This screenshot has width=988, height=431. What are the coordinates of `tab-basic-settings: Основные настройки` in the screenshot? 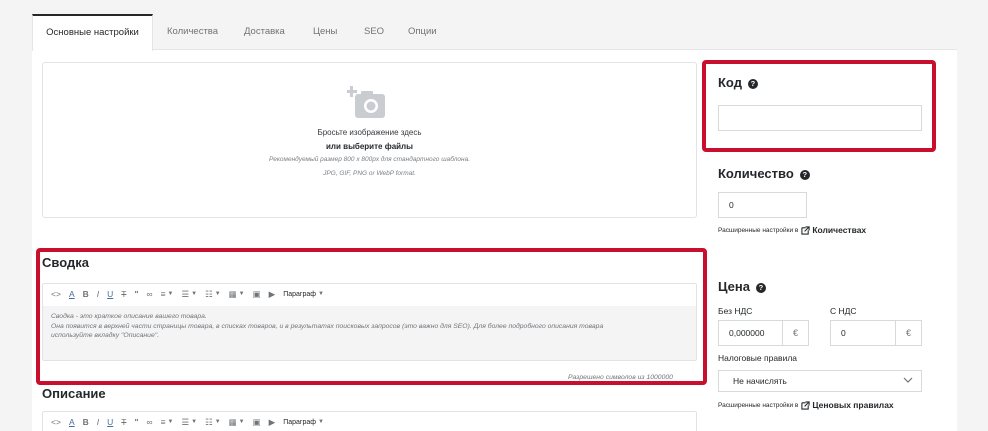 It's located at (92, 32).